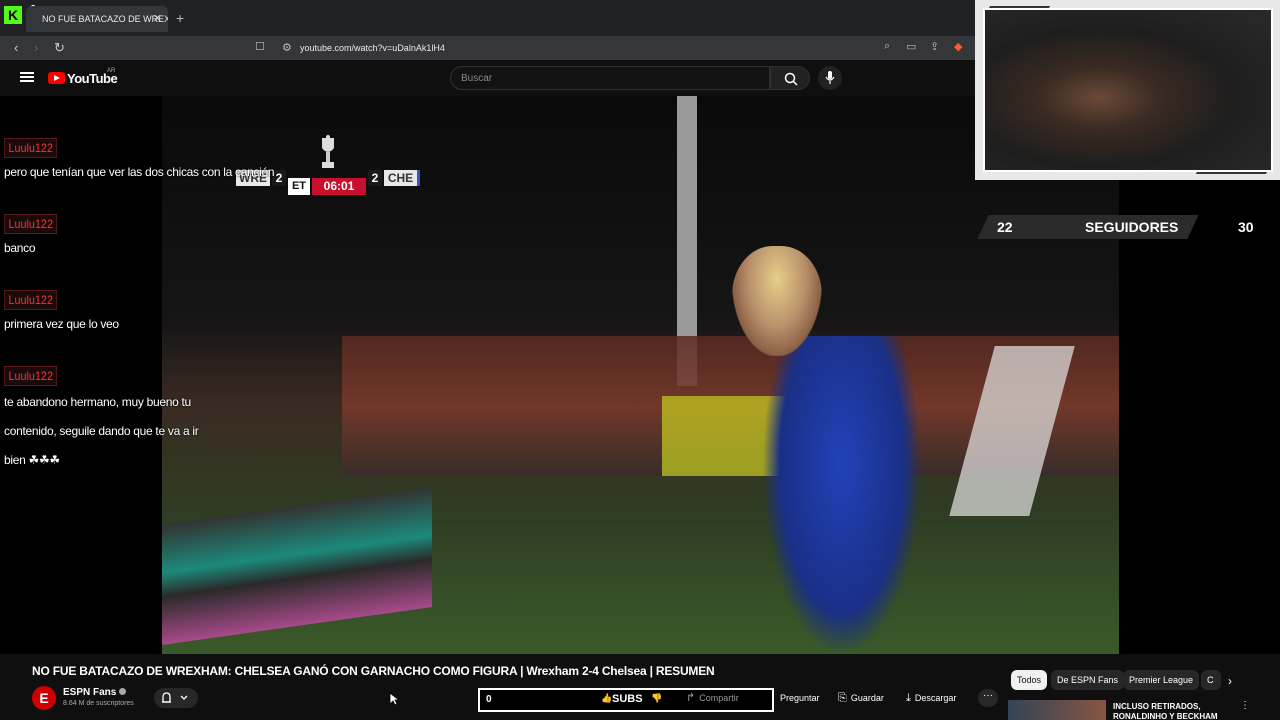  I want to click on browser-tab: NO FUE BATACAZO DE WREX ✕, so click(97, 19).